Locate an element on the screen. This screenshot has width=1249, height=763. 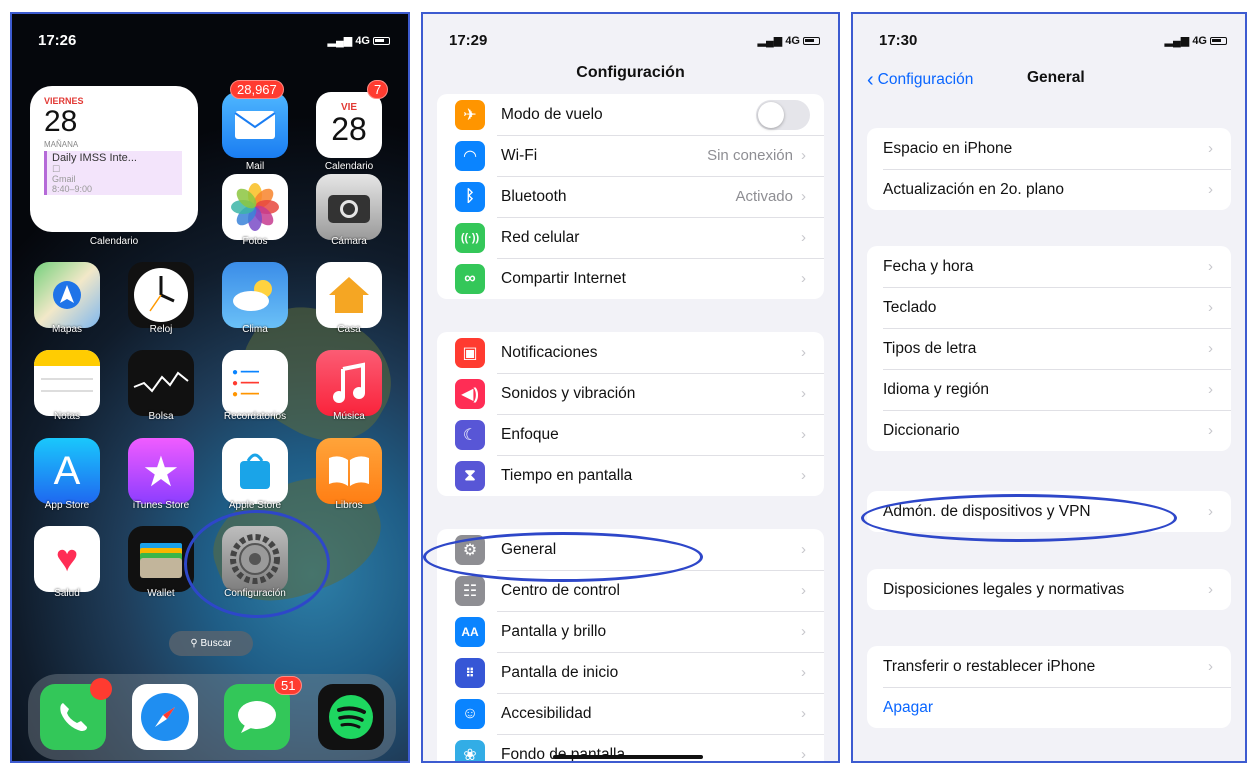
camera-app is located at coordinates (349, 207).